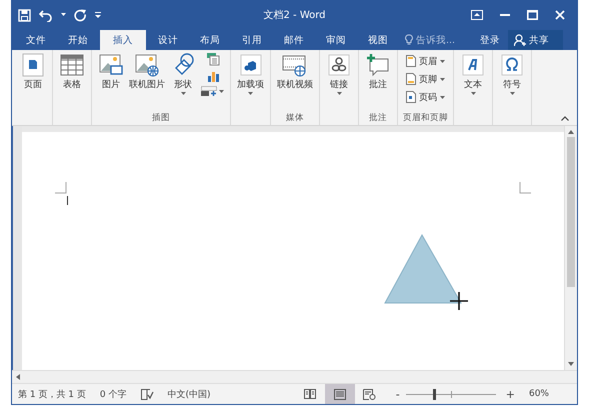 The width and height of the screenshot is (594, 410). What do you see at coordinates (168, 40) in the screenshot?
I see `ribbon-tab: 设计` at bounding box center [168, 40].